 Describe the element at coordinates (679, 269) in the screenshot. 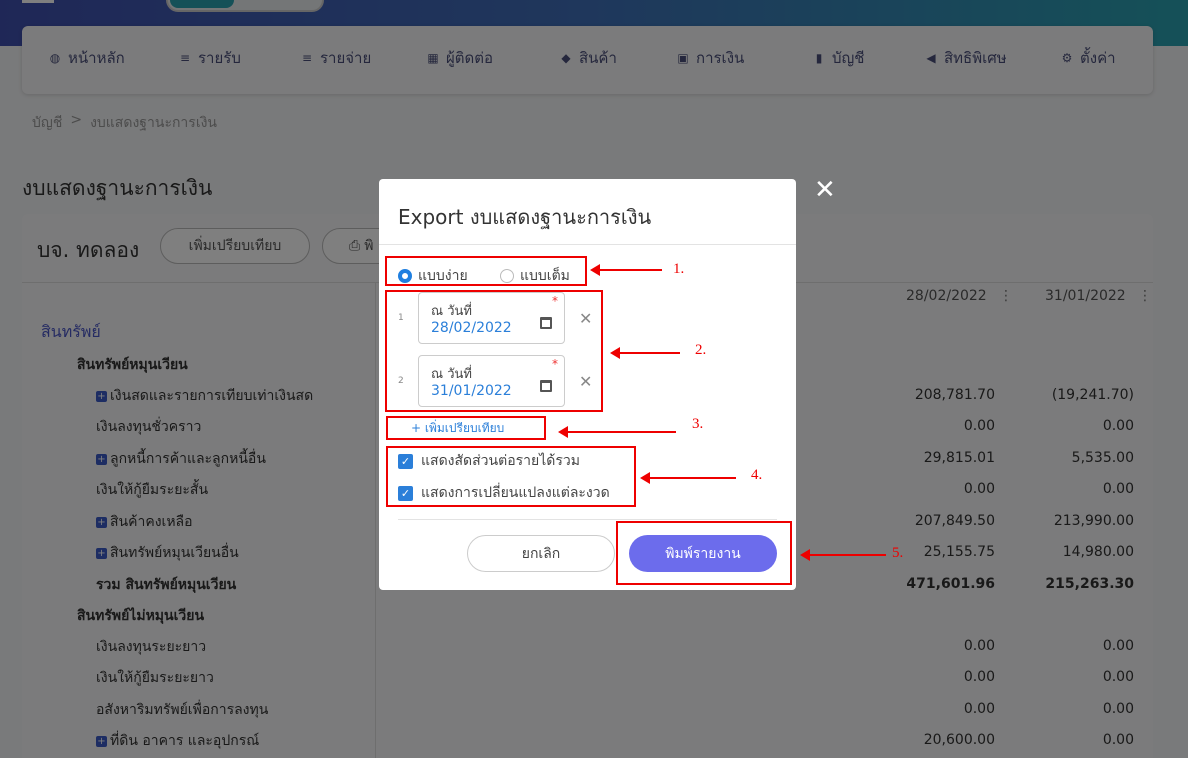

I see `annotation-label: 1.` at that location.